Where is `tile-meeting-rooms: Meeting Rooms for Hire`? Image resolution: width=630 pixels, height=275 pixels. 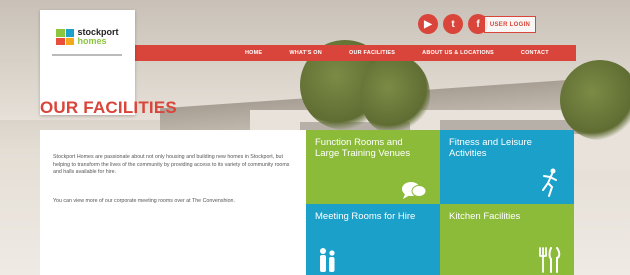
tile-meeting-rooms: Meeting Rooms for Hire is located at coordinates (373, 239).